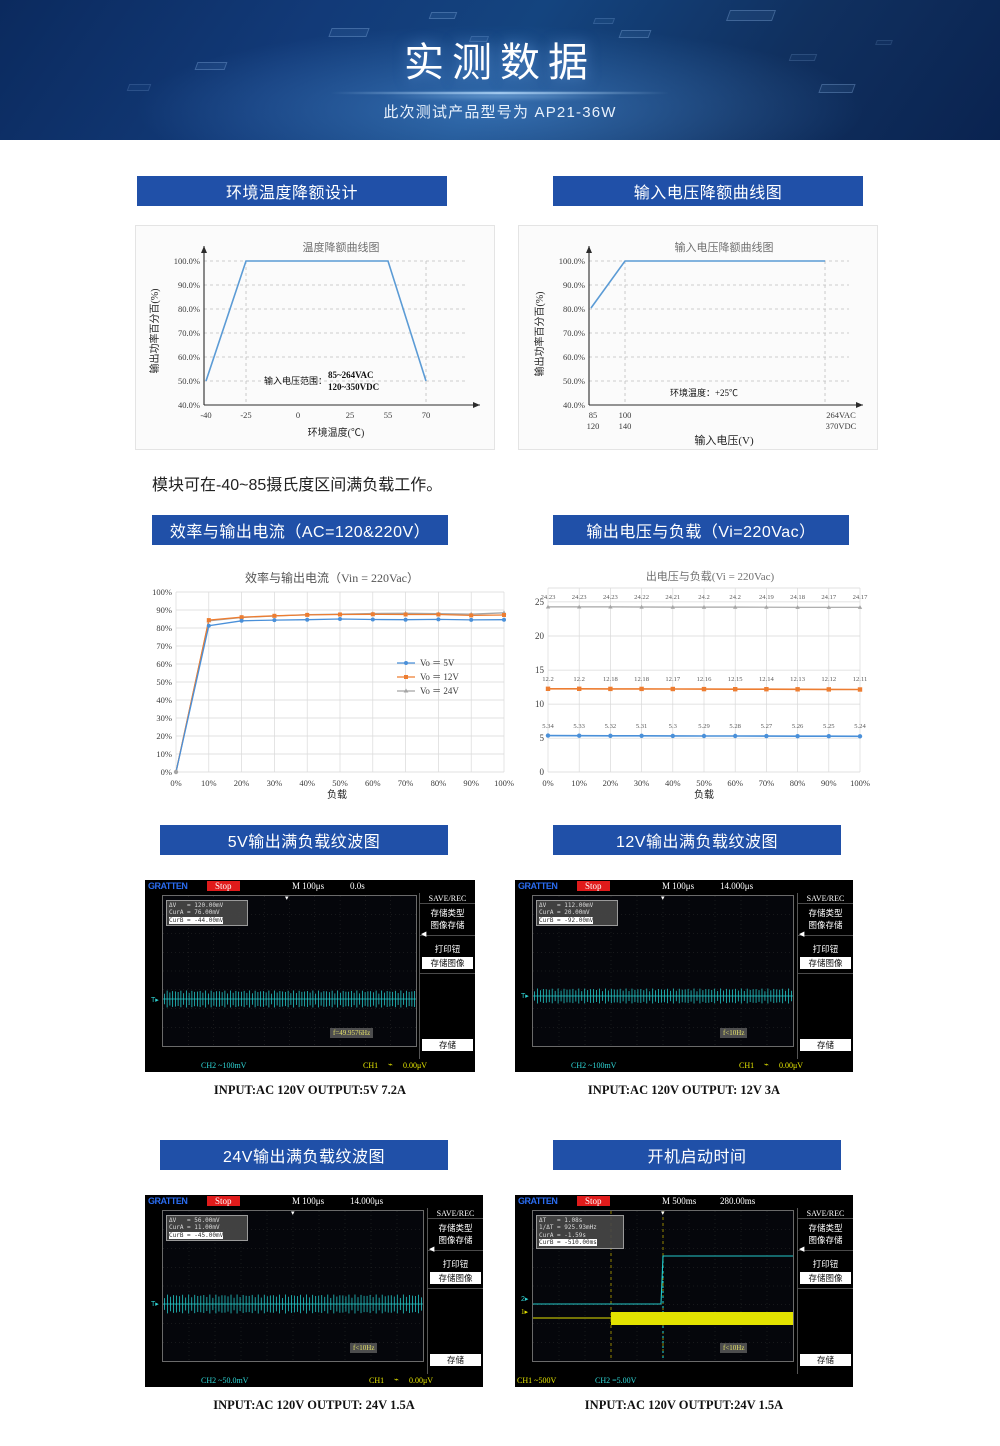 The height and width of the screenshot is (1446, 1000). I want to click on scope-delay: 0.0s, so click(357, 886).